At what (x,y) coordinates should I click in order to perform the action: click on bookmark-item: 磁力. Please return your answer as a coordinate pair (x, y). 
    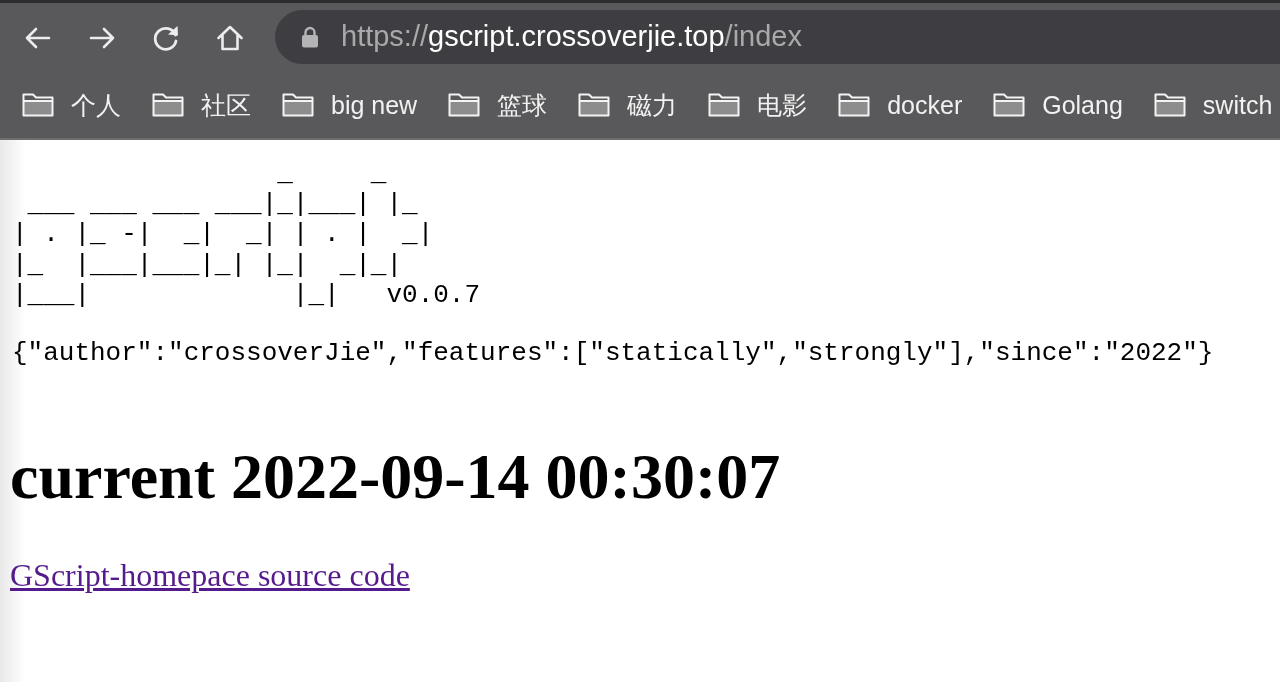
    Looking at the image, I should click on (628, 105).